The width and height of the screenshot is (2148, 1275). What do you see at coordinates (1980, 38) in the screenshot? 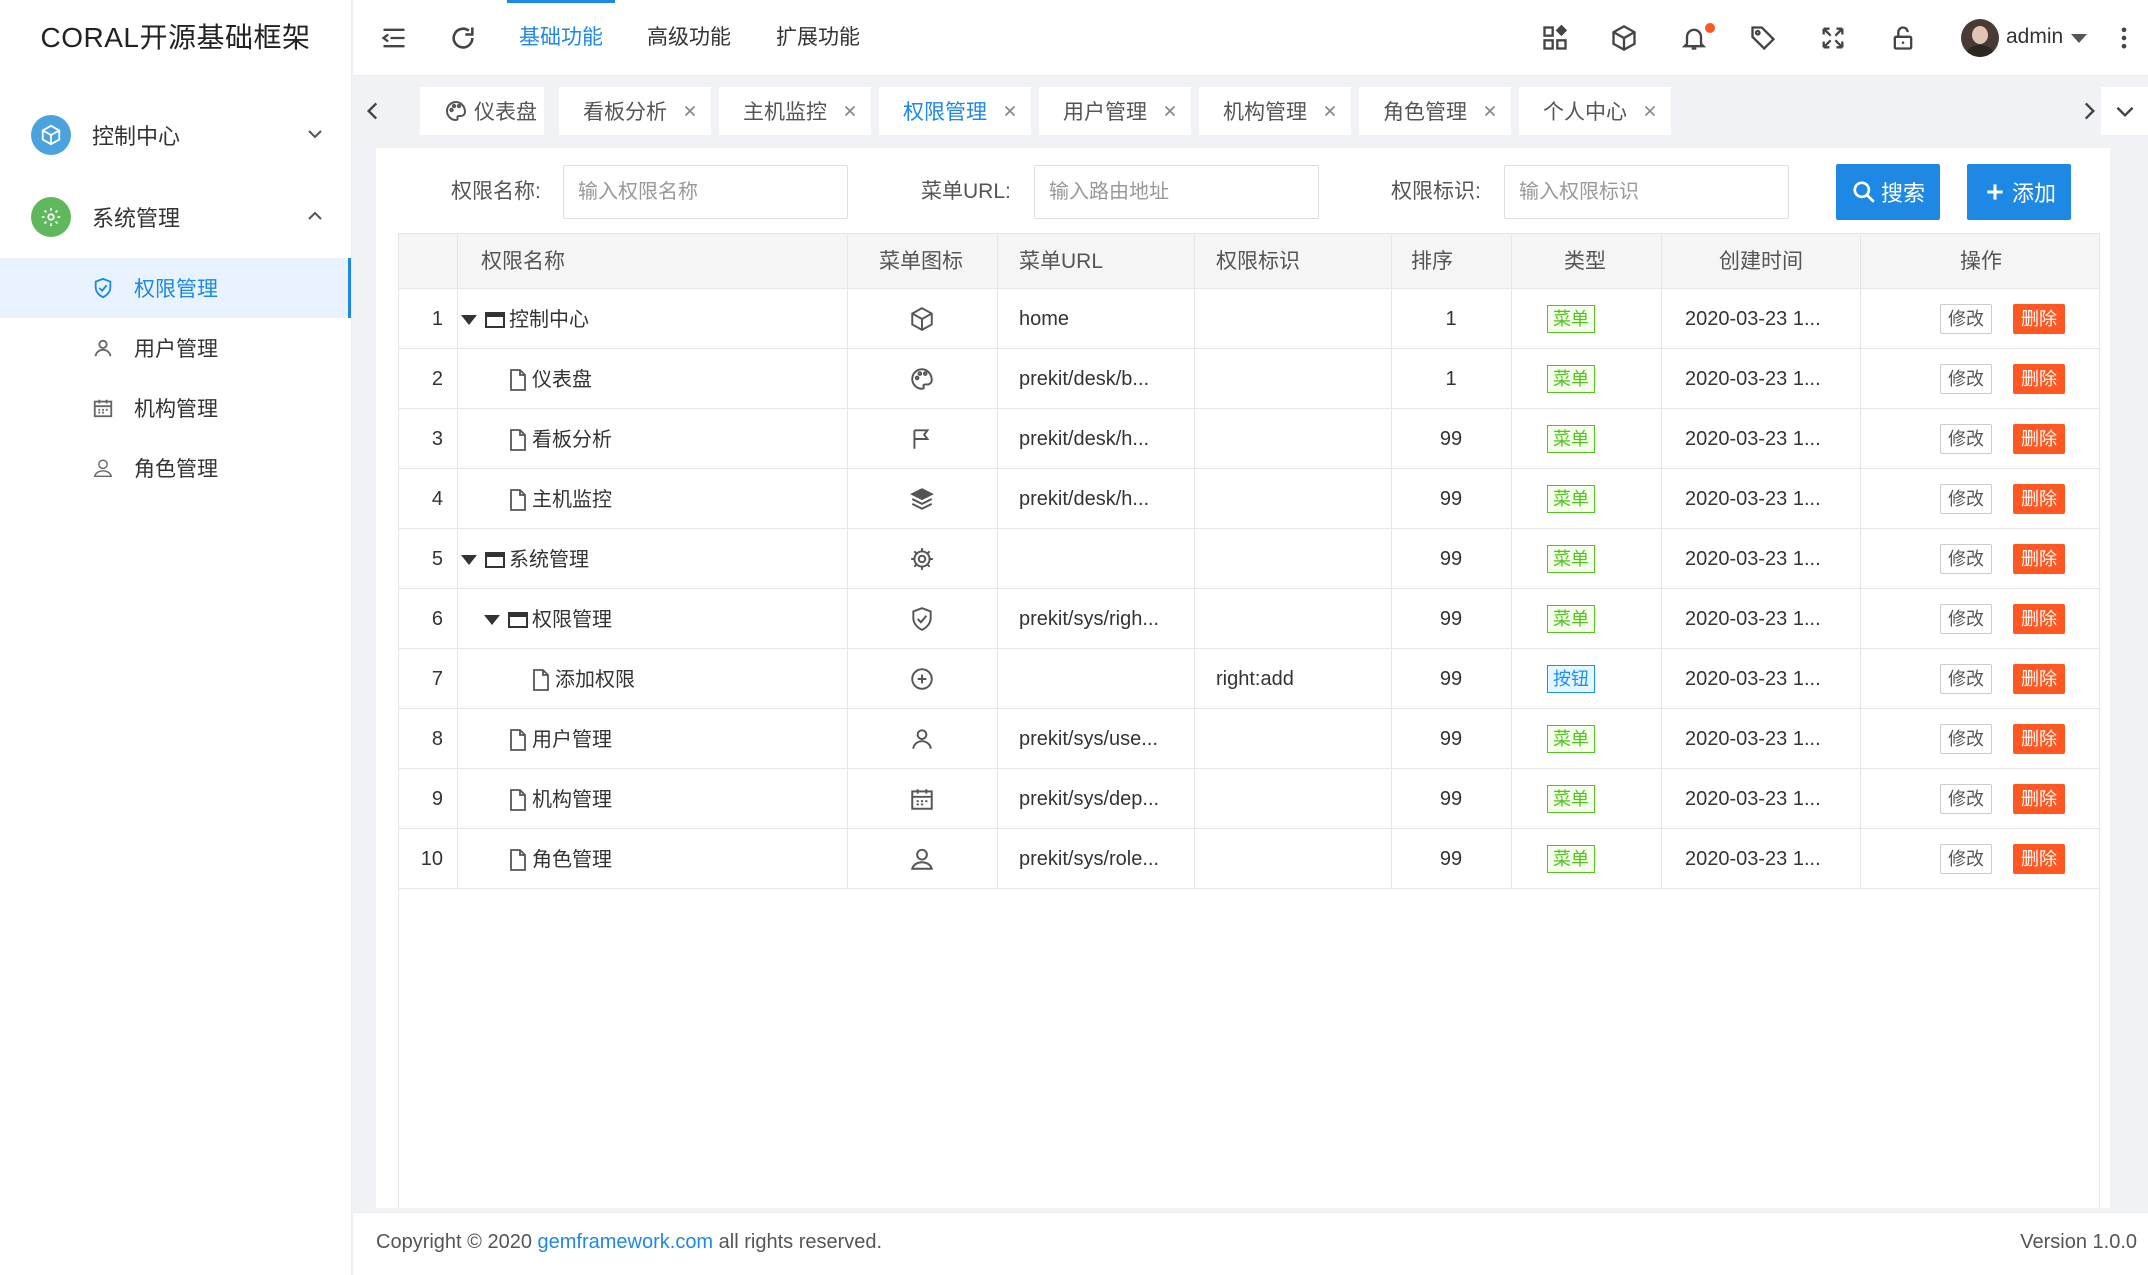
I see `avatar` at bounding box center [1980, 38].